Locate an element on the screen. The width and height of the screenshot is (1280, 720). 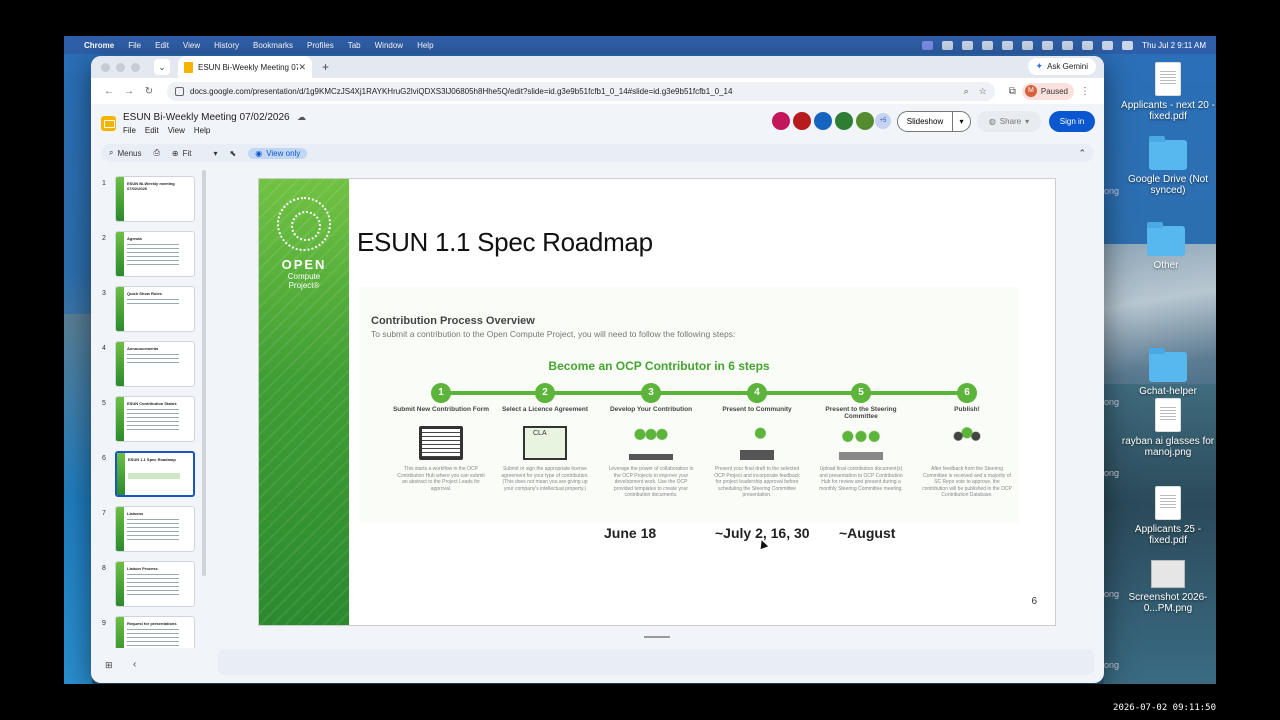
menu-view: View is located at coordinates (191, 45).